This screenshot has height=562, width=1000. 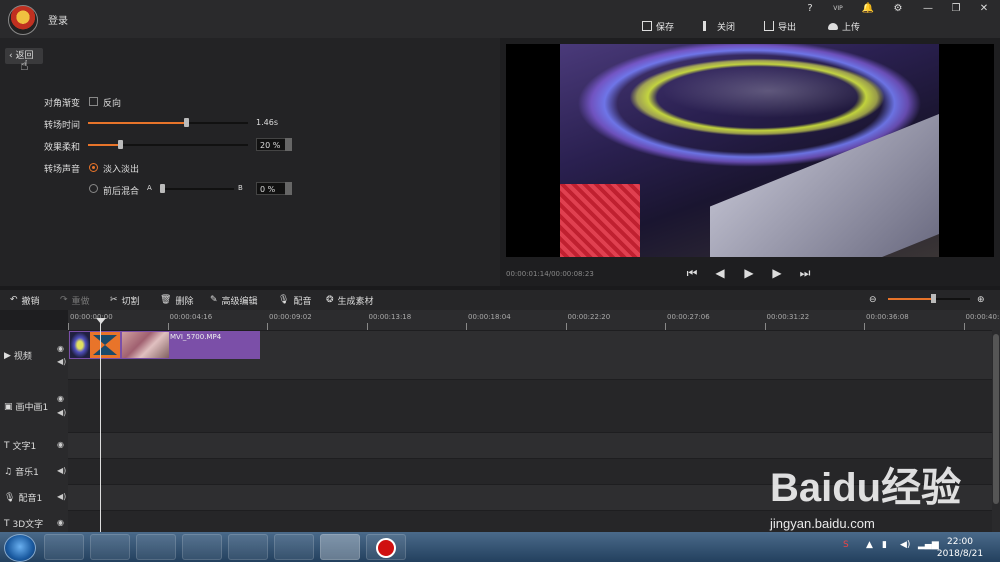 What do you see at coordinates (869, 545) in the screenshot?
I see `tray-arrow-icon: ▲` at bounding box center [869, 545].